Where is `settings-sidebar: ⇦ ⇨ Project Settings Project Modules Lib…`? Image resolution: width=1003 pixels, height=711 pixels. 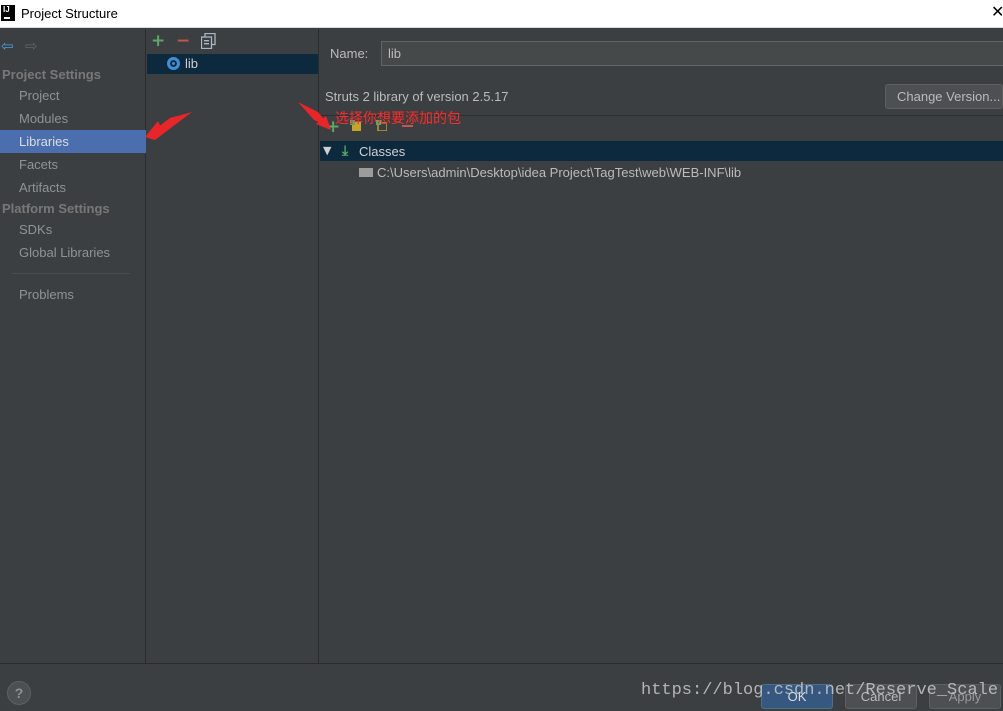
settings-sidebar: ⇦ ⇨ Project Settings Project Modules Lib… is located at coordinates (73, 346).